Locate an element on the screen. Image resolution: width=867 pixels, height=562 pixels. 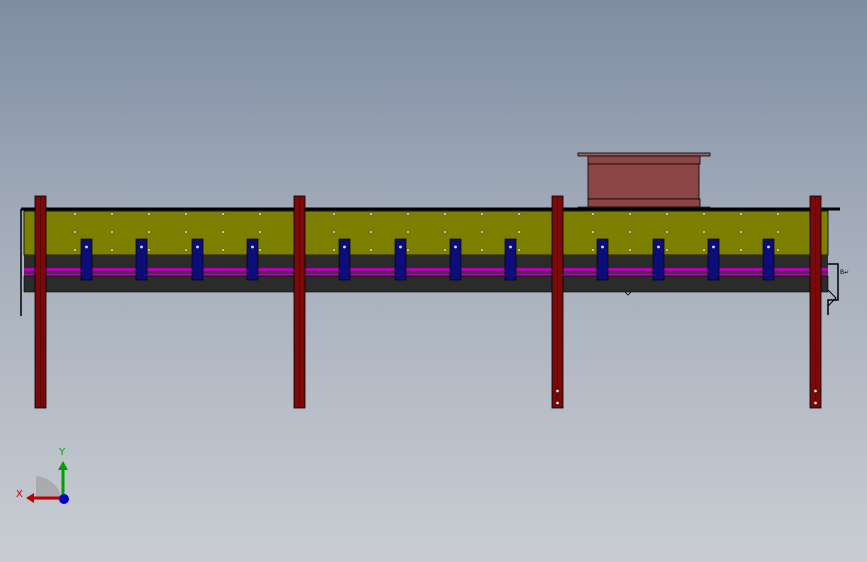
triad-quadrant is located at coordinates (49, 488).